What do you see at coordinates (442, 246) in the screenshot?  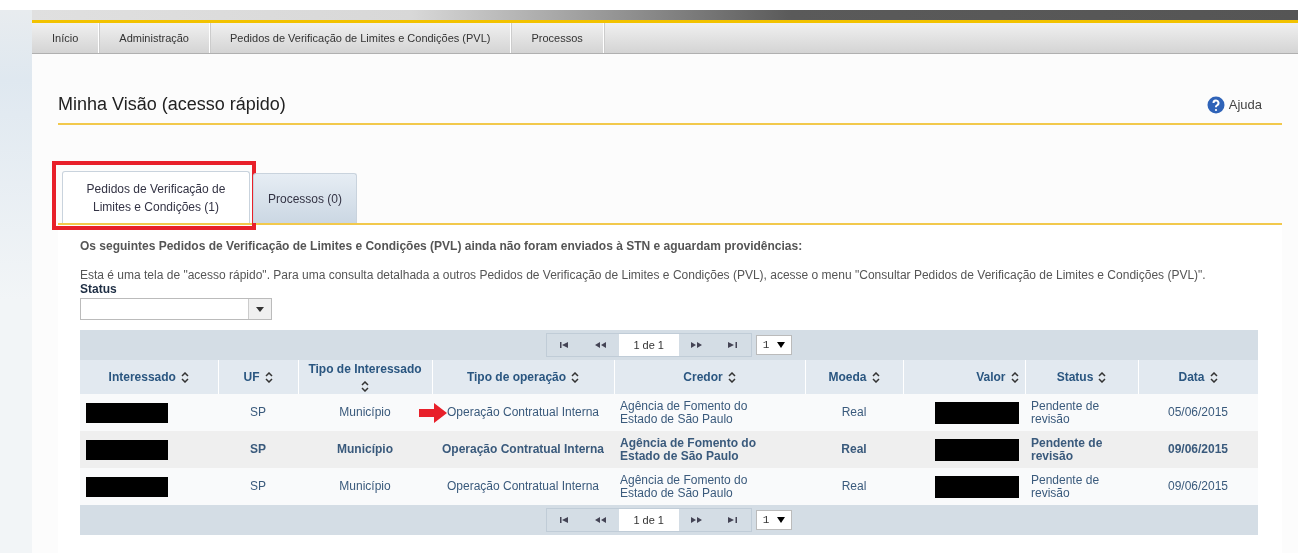 I see `intro-text: Os seguintes Pedidos de Verificação de Limites e Condições (PVL) ainda não foram enviados à STN e aguardam providências:` at bounding box center [442, 246].